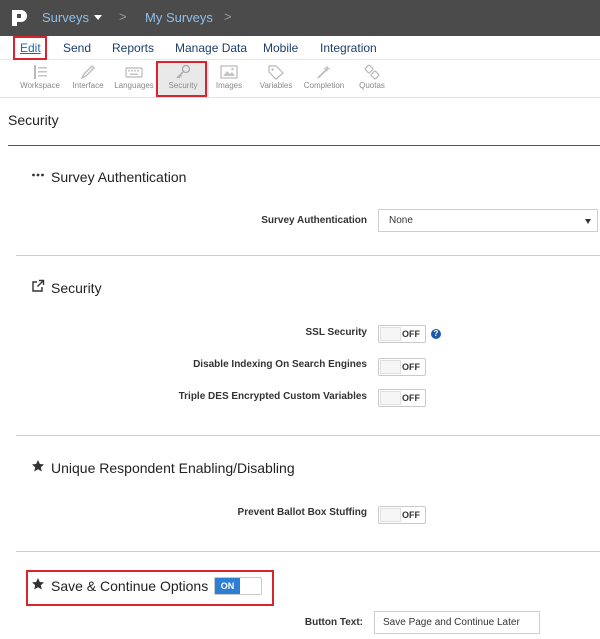 The width and height of the screenshot is (600, 639). What do you see at coordinates (33, 120) in the screenshot?
I see `page-title: Security` at bounding box center [33, 120].